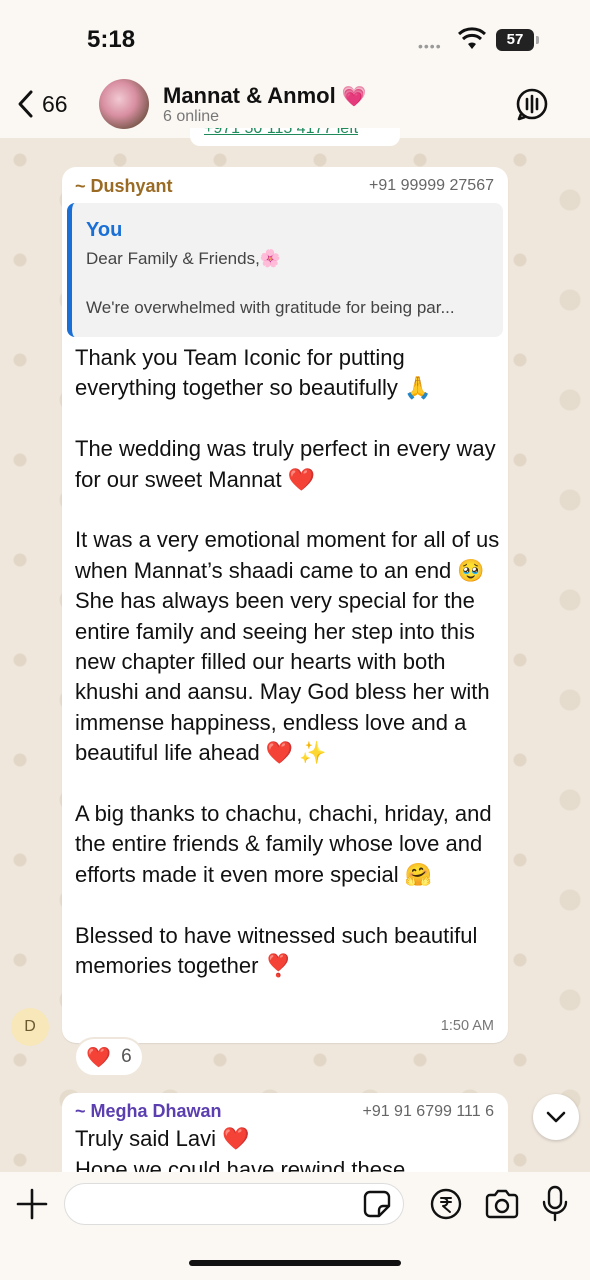 The image size is (590, 1280). I want to click on message-timestamp: 1:50 AM, so click(467, 1026).